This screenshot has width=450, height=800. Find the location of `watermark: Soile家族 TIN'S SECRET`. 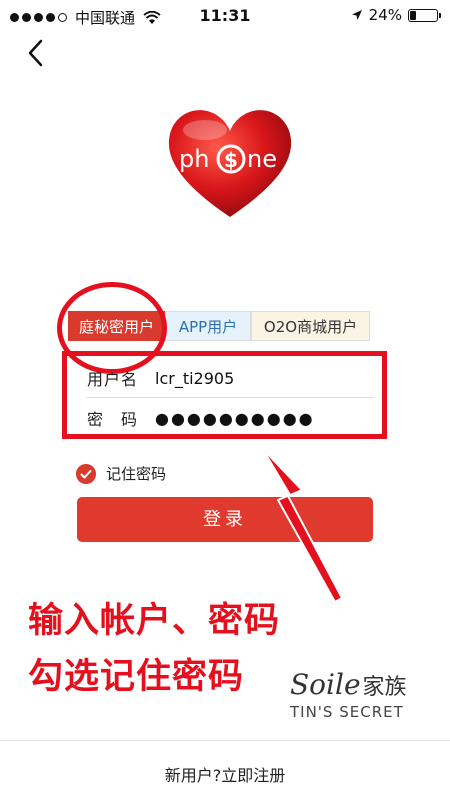

watermark: Soile家族 TIN'S SECRET is located at coordinates (365, 694).